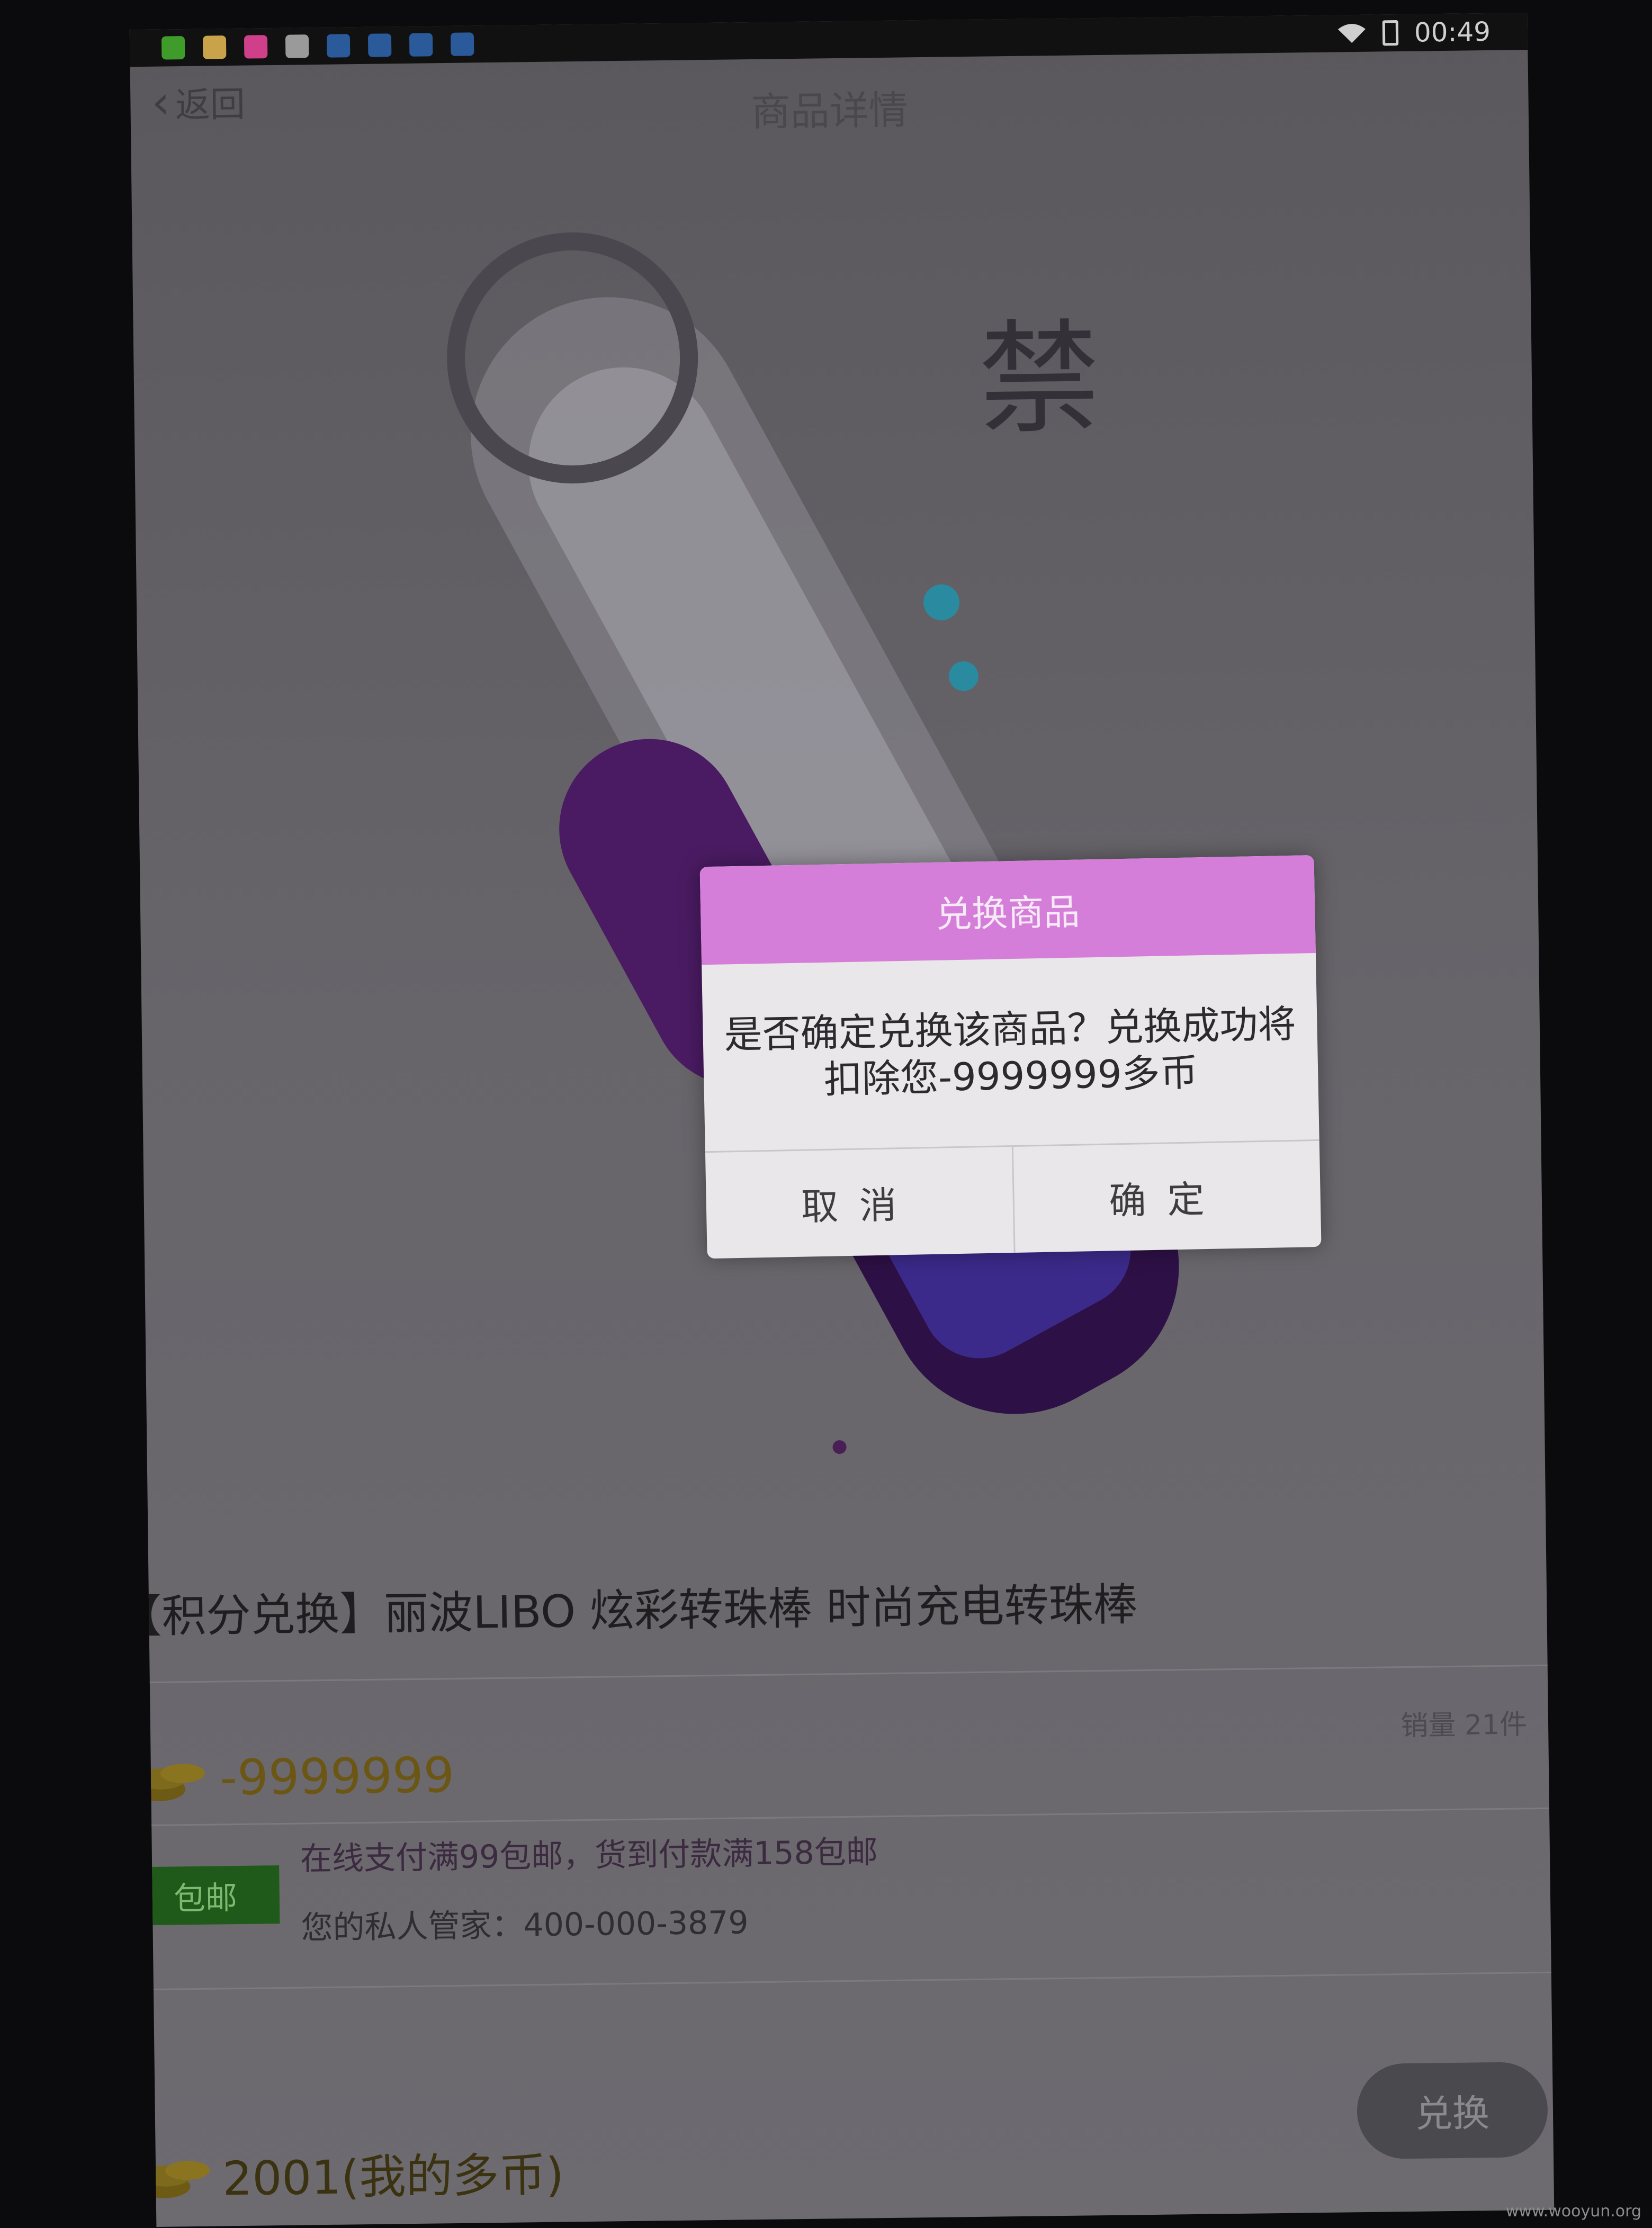  What do you see at coordinates (839, 1447) in the screenshot?
I see `carousel-dot` at bounding box center [839, 1447].